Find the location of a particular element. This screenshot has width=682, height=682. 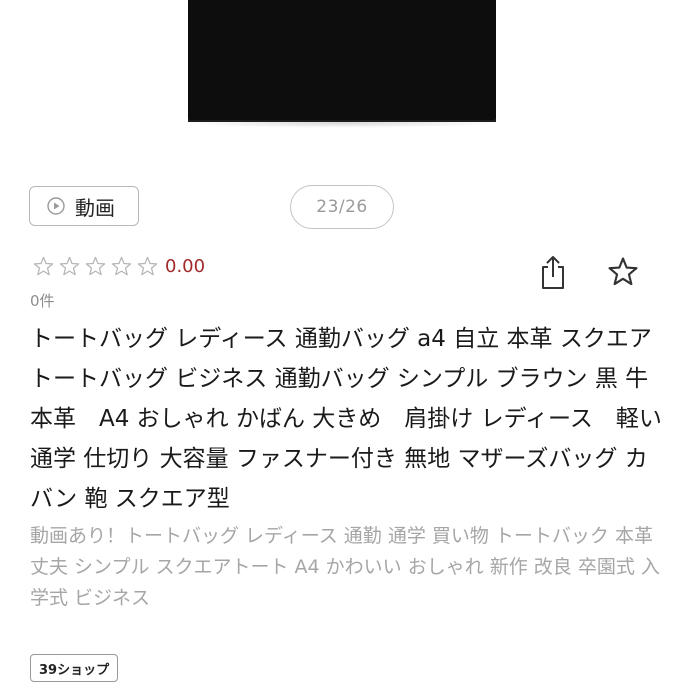

video-button-label: 動画 is located at coordinates (95, 207).